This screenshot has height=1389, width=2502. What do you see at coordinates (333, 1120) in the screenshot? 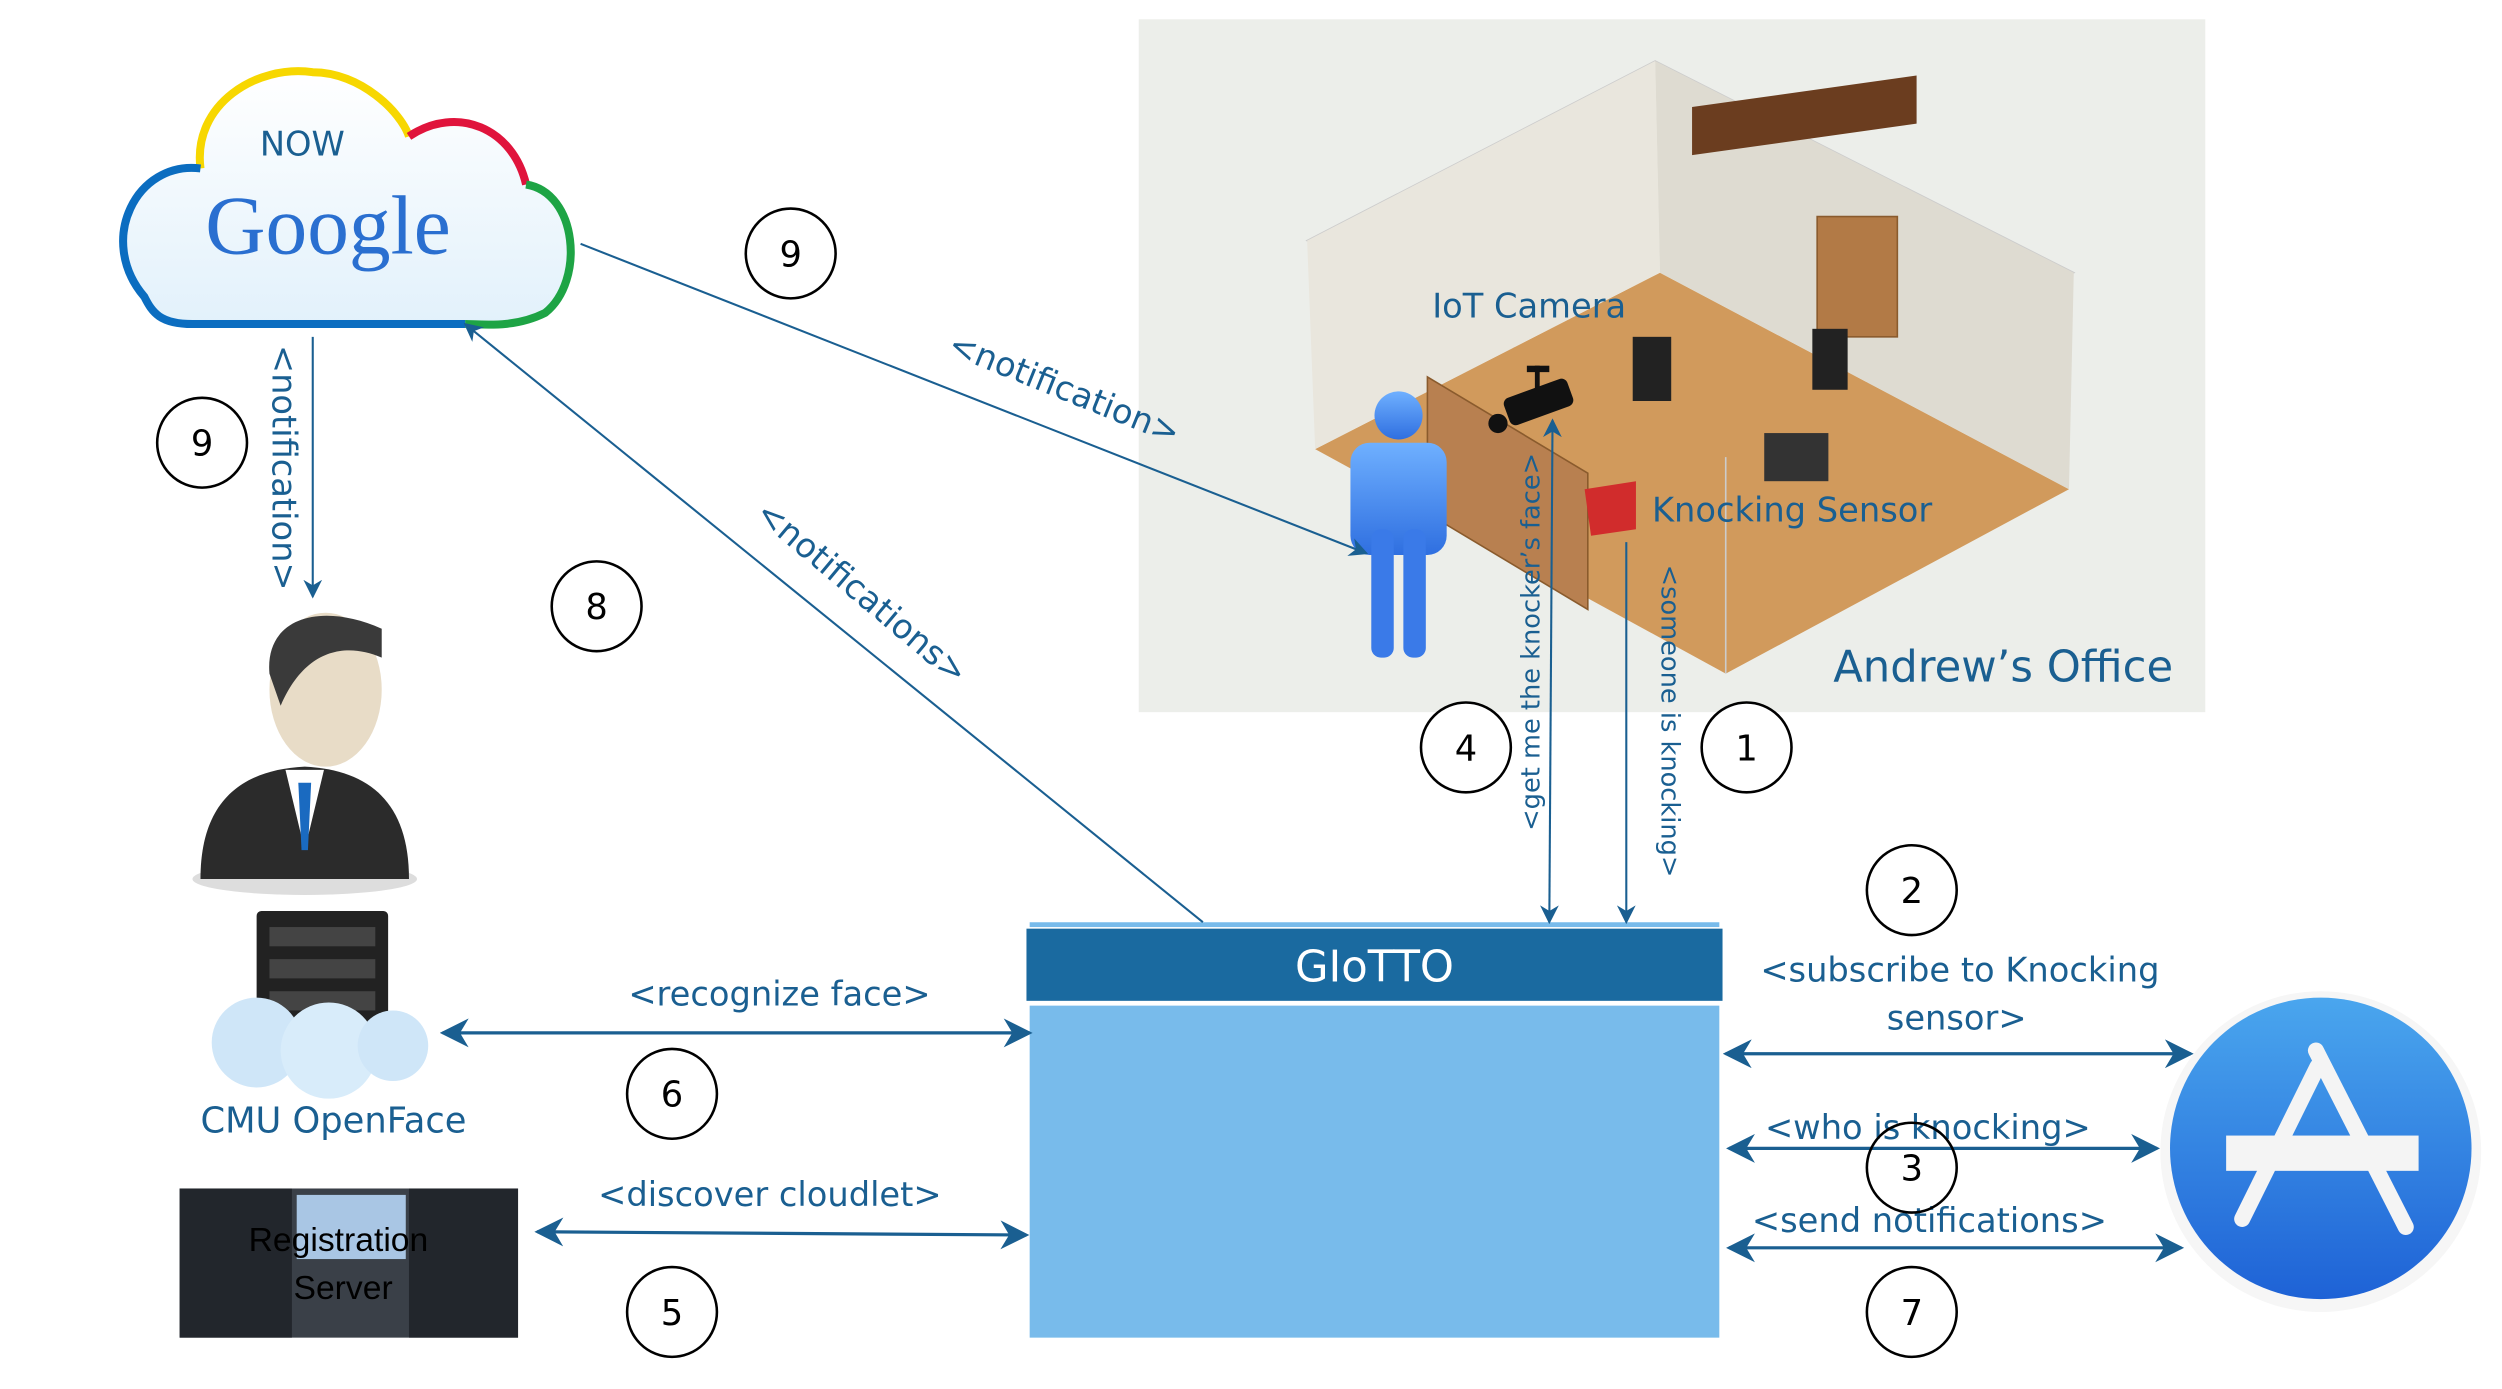
I see `openface-label: CMU OpenFace` at bounding box center [333, 1120].